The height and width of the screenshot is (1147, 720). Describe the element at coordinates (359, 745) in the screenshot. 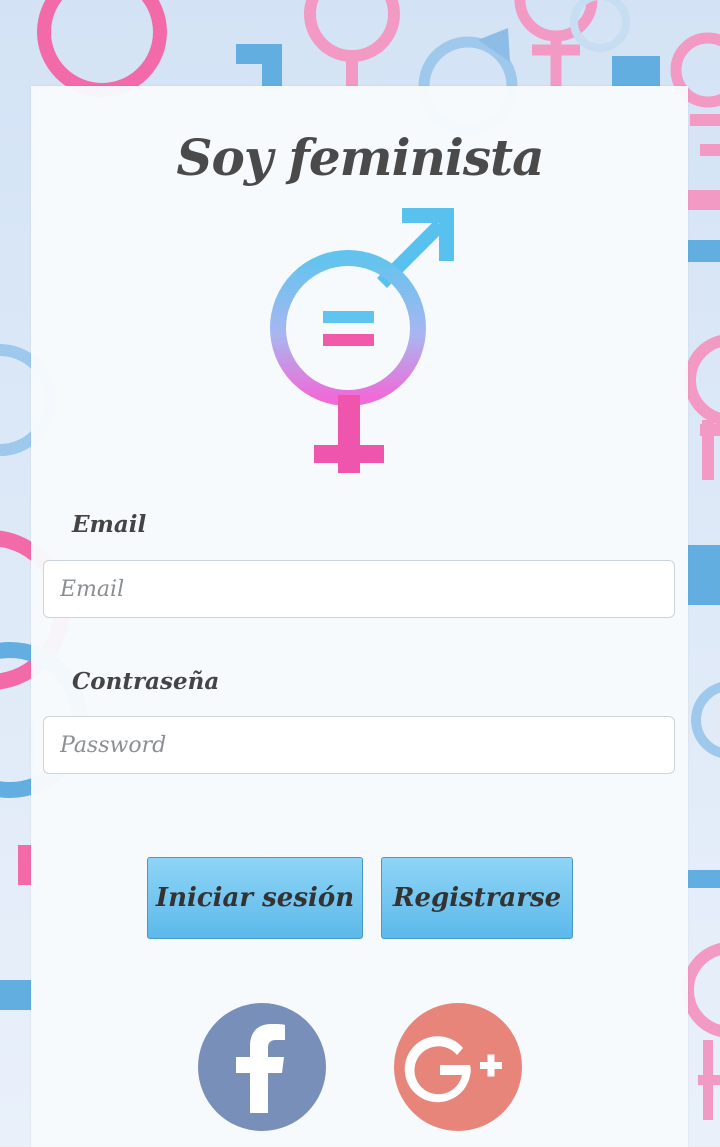

I see `password-input` at that location.